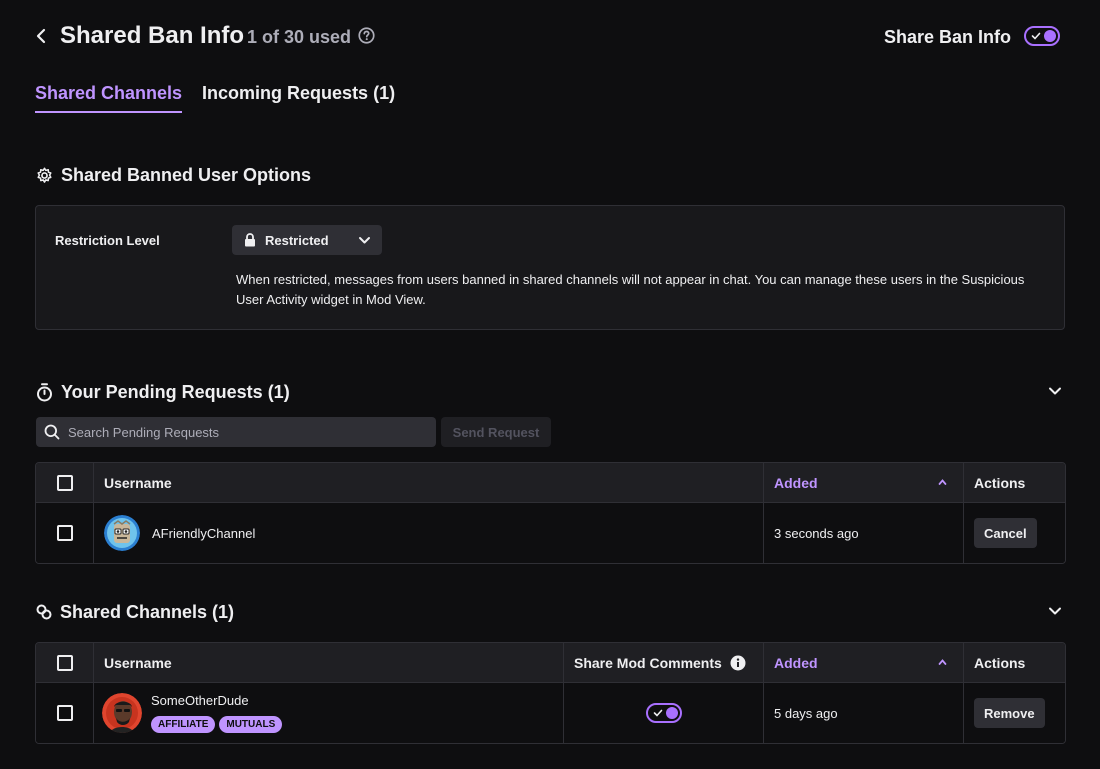  I want to click on info-icon, so click(738, 663).